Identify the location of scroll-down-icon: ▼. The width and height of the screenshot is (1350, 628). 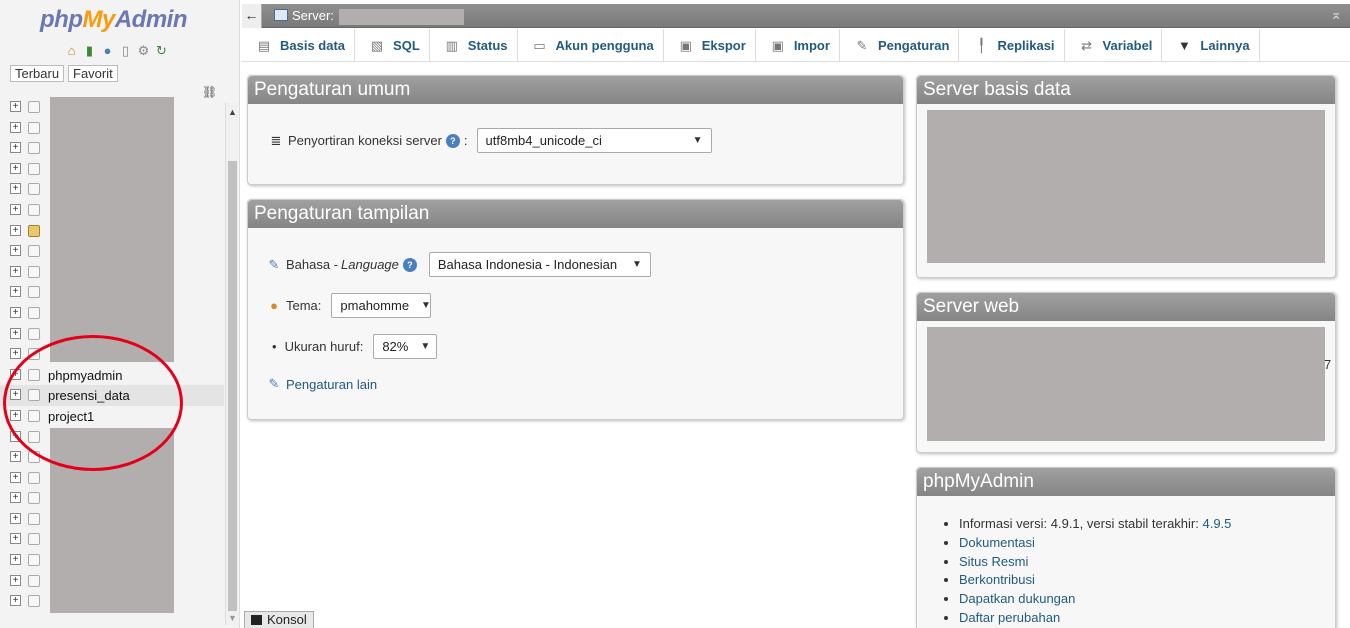
(232, 618).